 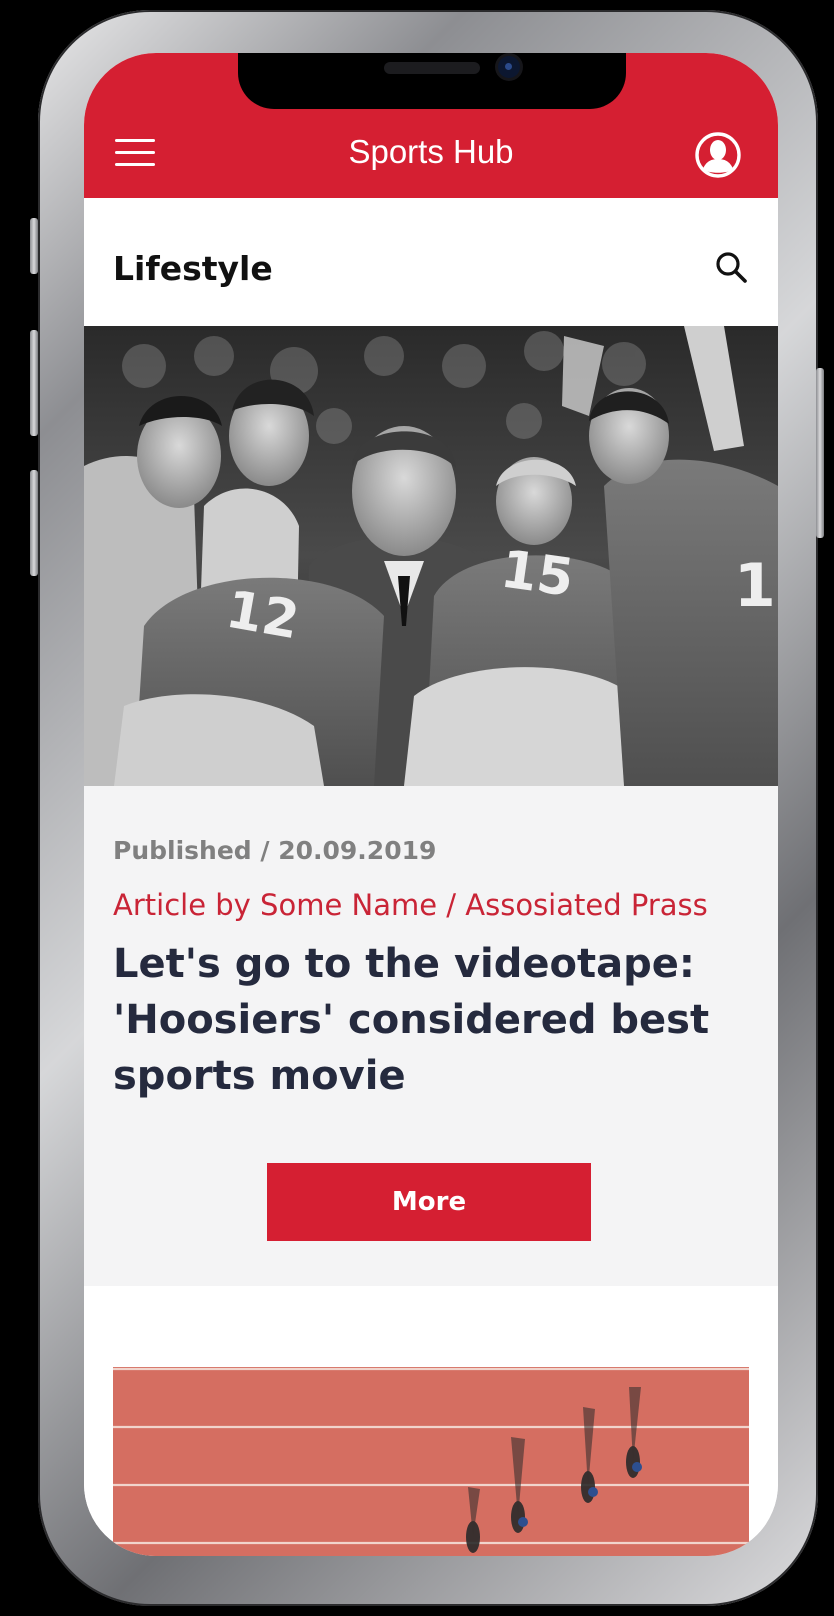 I want to click on more-button: More, so click(x=429, y=1202).